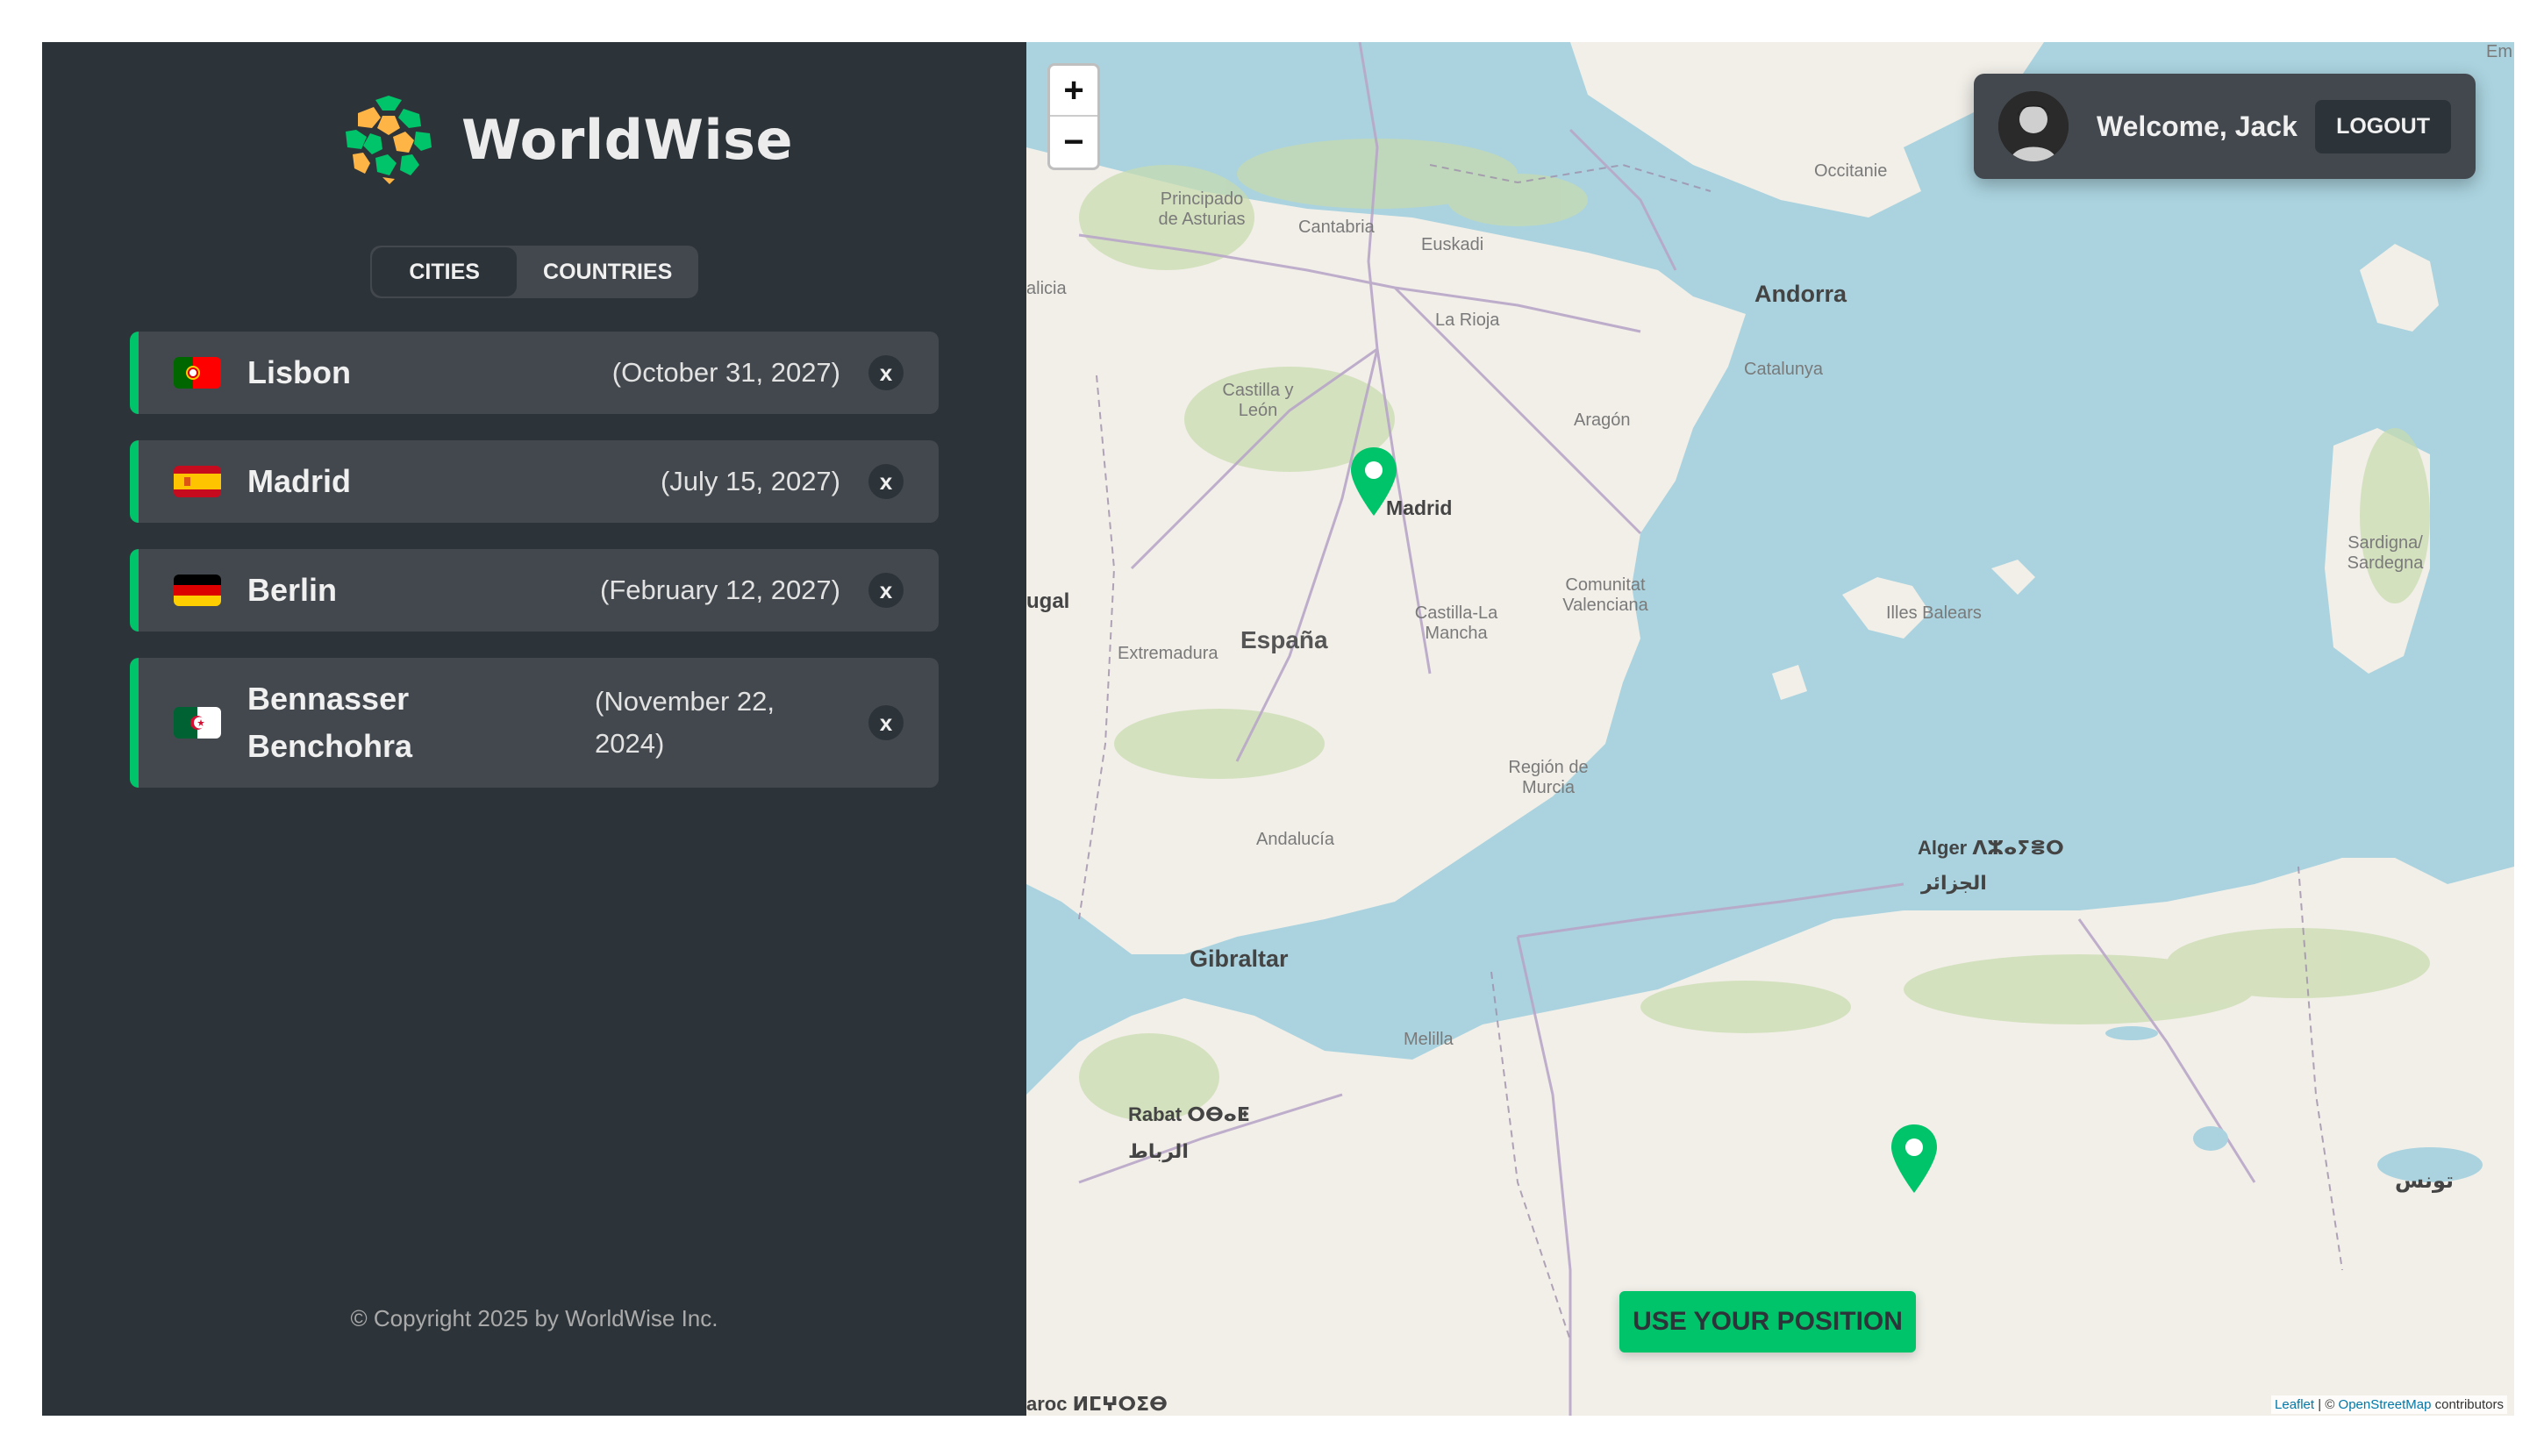 The image size is (2544, 1456). What do you see at coordinates (1934, 613) in the screenshot?
I see `map-label-illes-balears: Illes Balears` at bounding box center [1934, 613].